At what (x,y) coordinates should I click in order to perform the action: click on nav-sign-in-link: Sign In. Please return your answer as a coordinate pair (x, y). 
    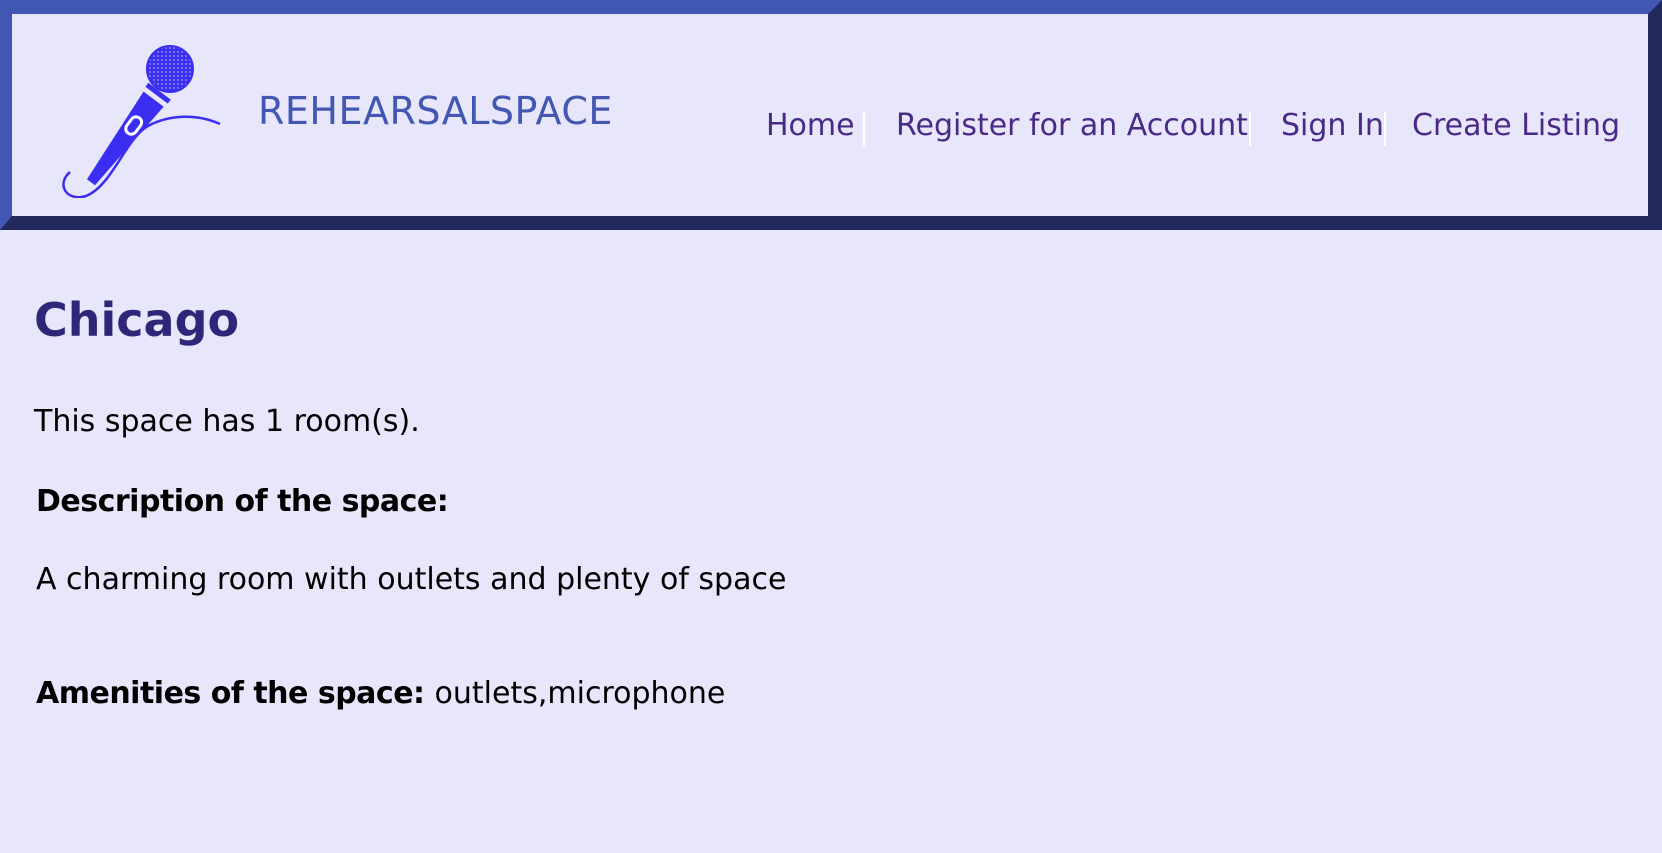
    Looking at the image, I should click on (1332, 125).